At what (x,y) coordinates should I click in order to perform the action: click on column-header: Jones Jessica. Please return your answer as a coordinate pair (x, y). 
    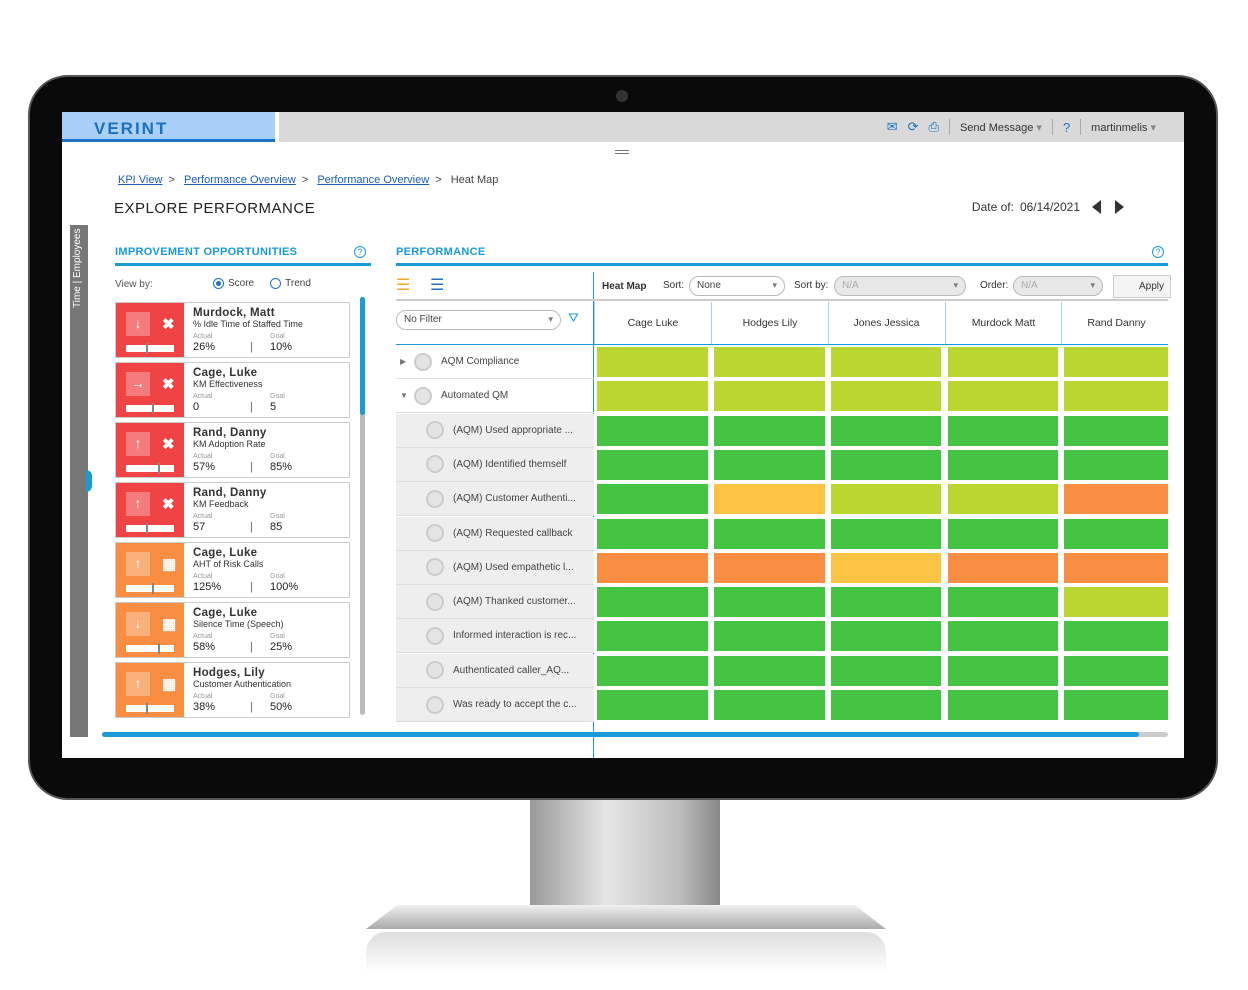
    Looking at the image, I should click on (886, 323).